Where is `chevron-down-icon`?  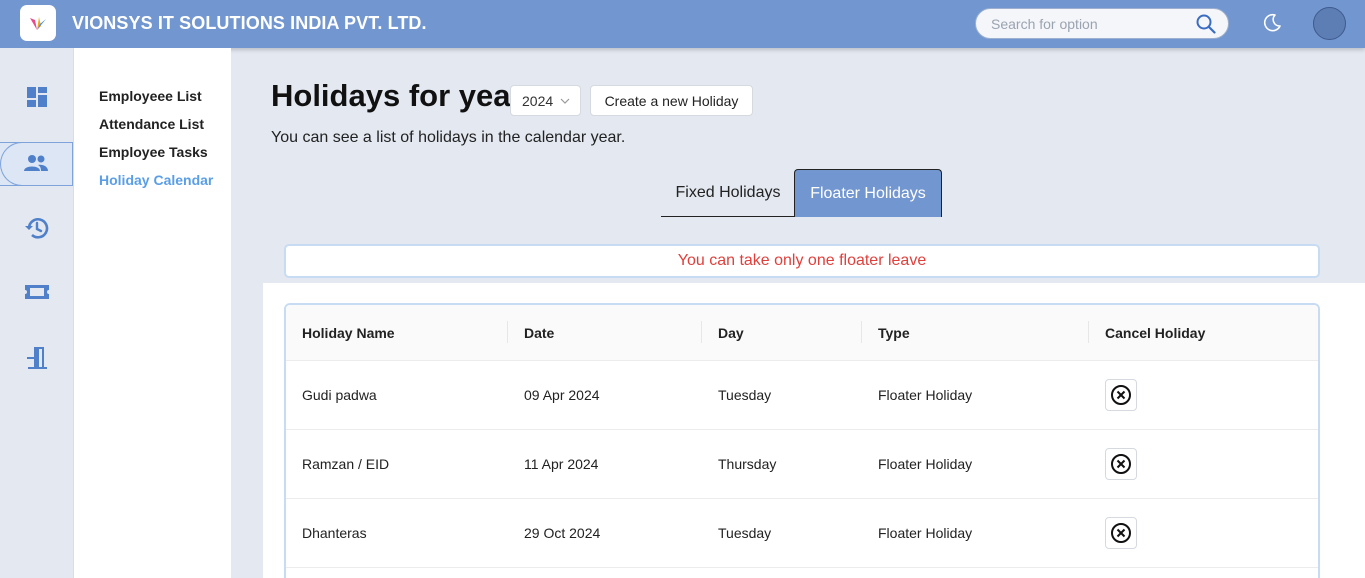 chevron-down-icon is located at coordinates (565, 101).